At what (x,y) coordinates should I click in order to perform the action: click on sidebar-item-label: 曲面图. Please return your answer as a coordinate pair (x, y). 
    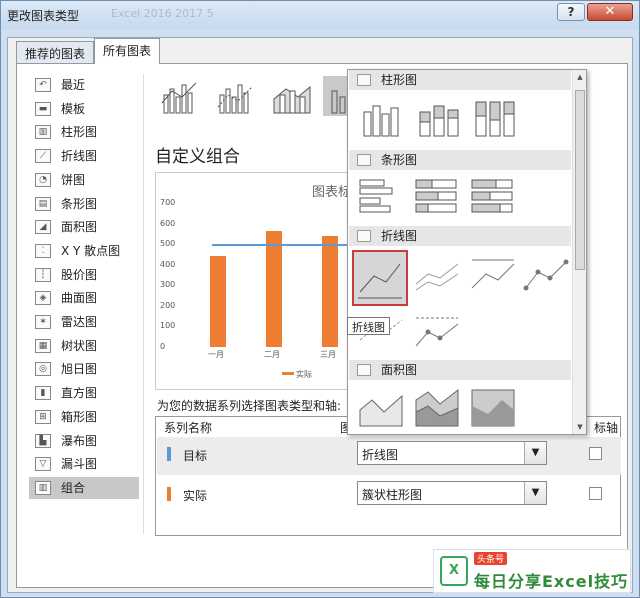
    Looking at the image, I should click on (79, 298).